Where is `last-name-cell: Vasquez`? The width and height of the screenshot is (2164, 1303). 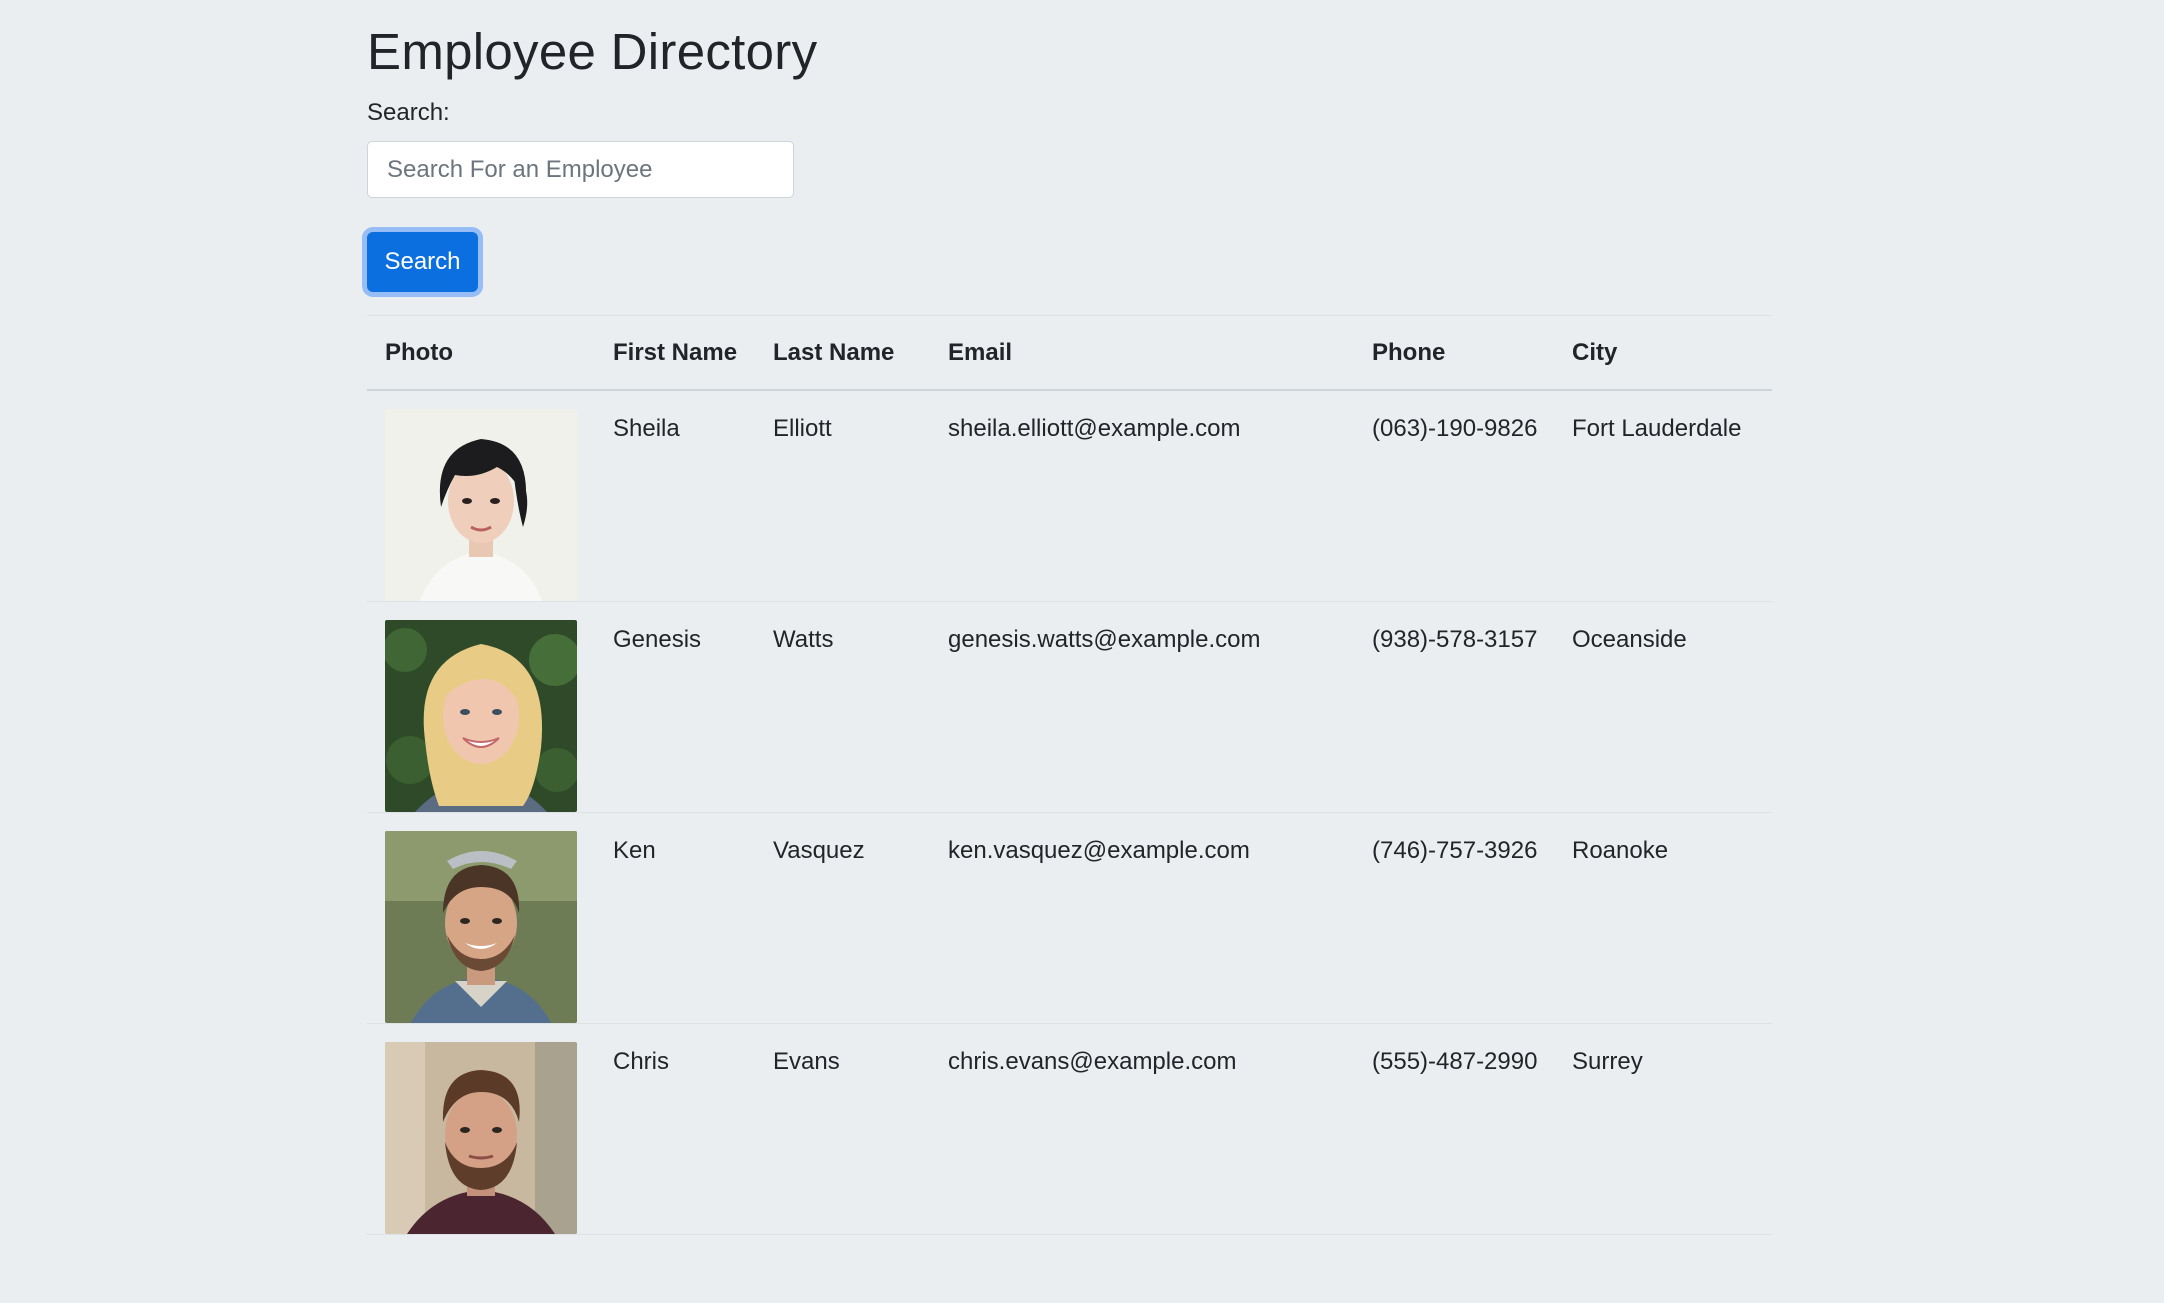 last-name-cell: Vasquez is located at coordinates (842, 918).